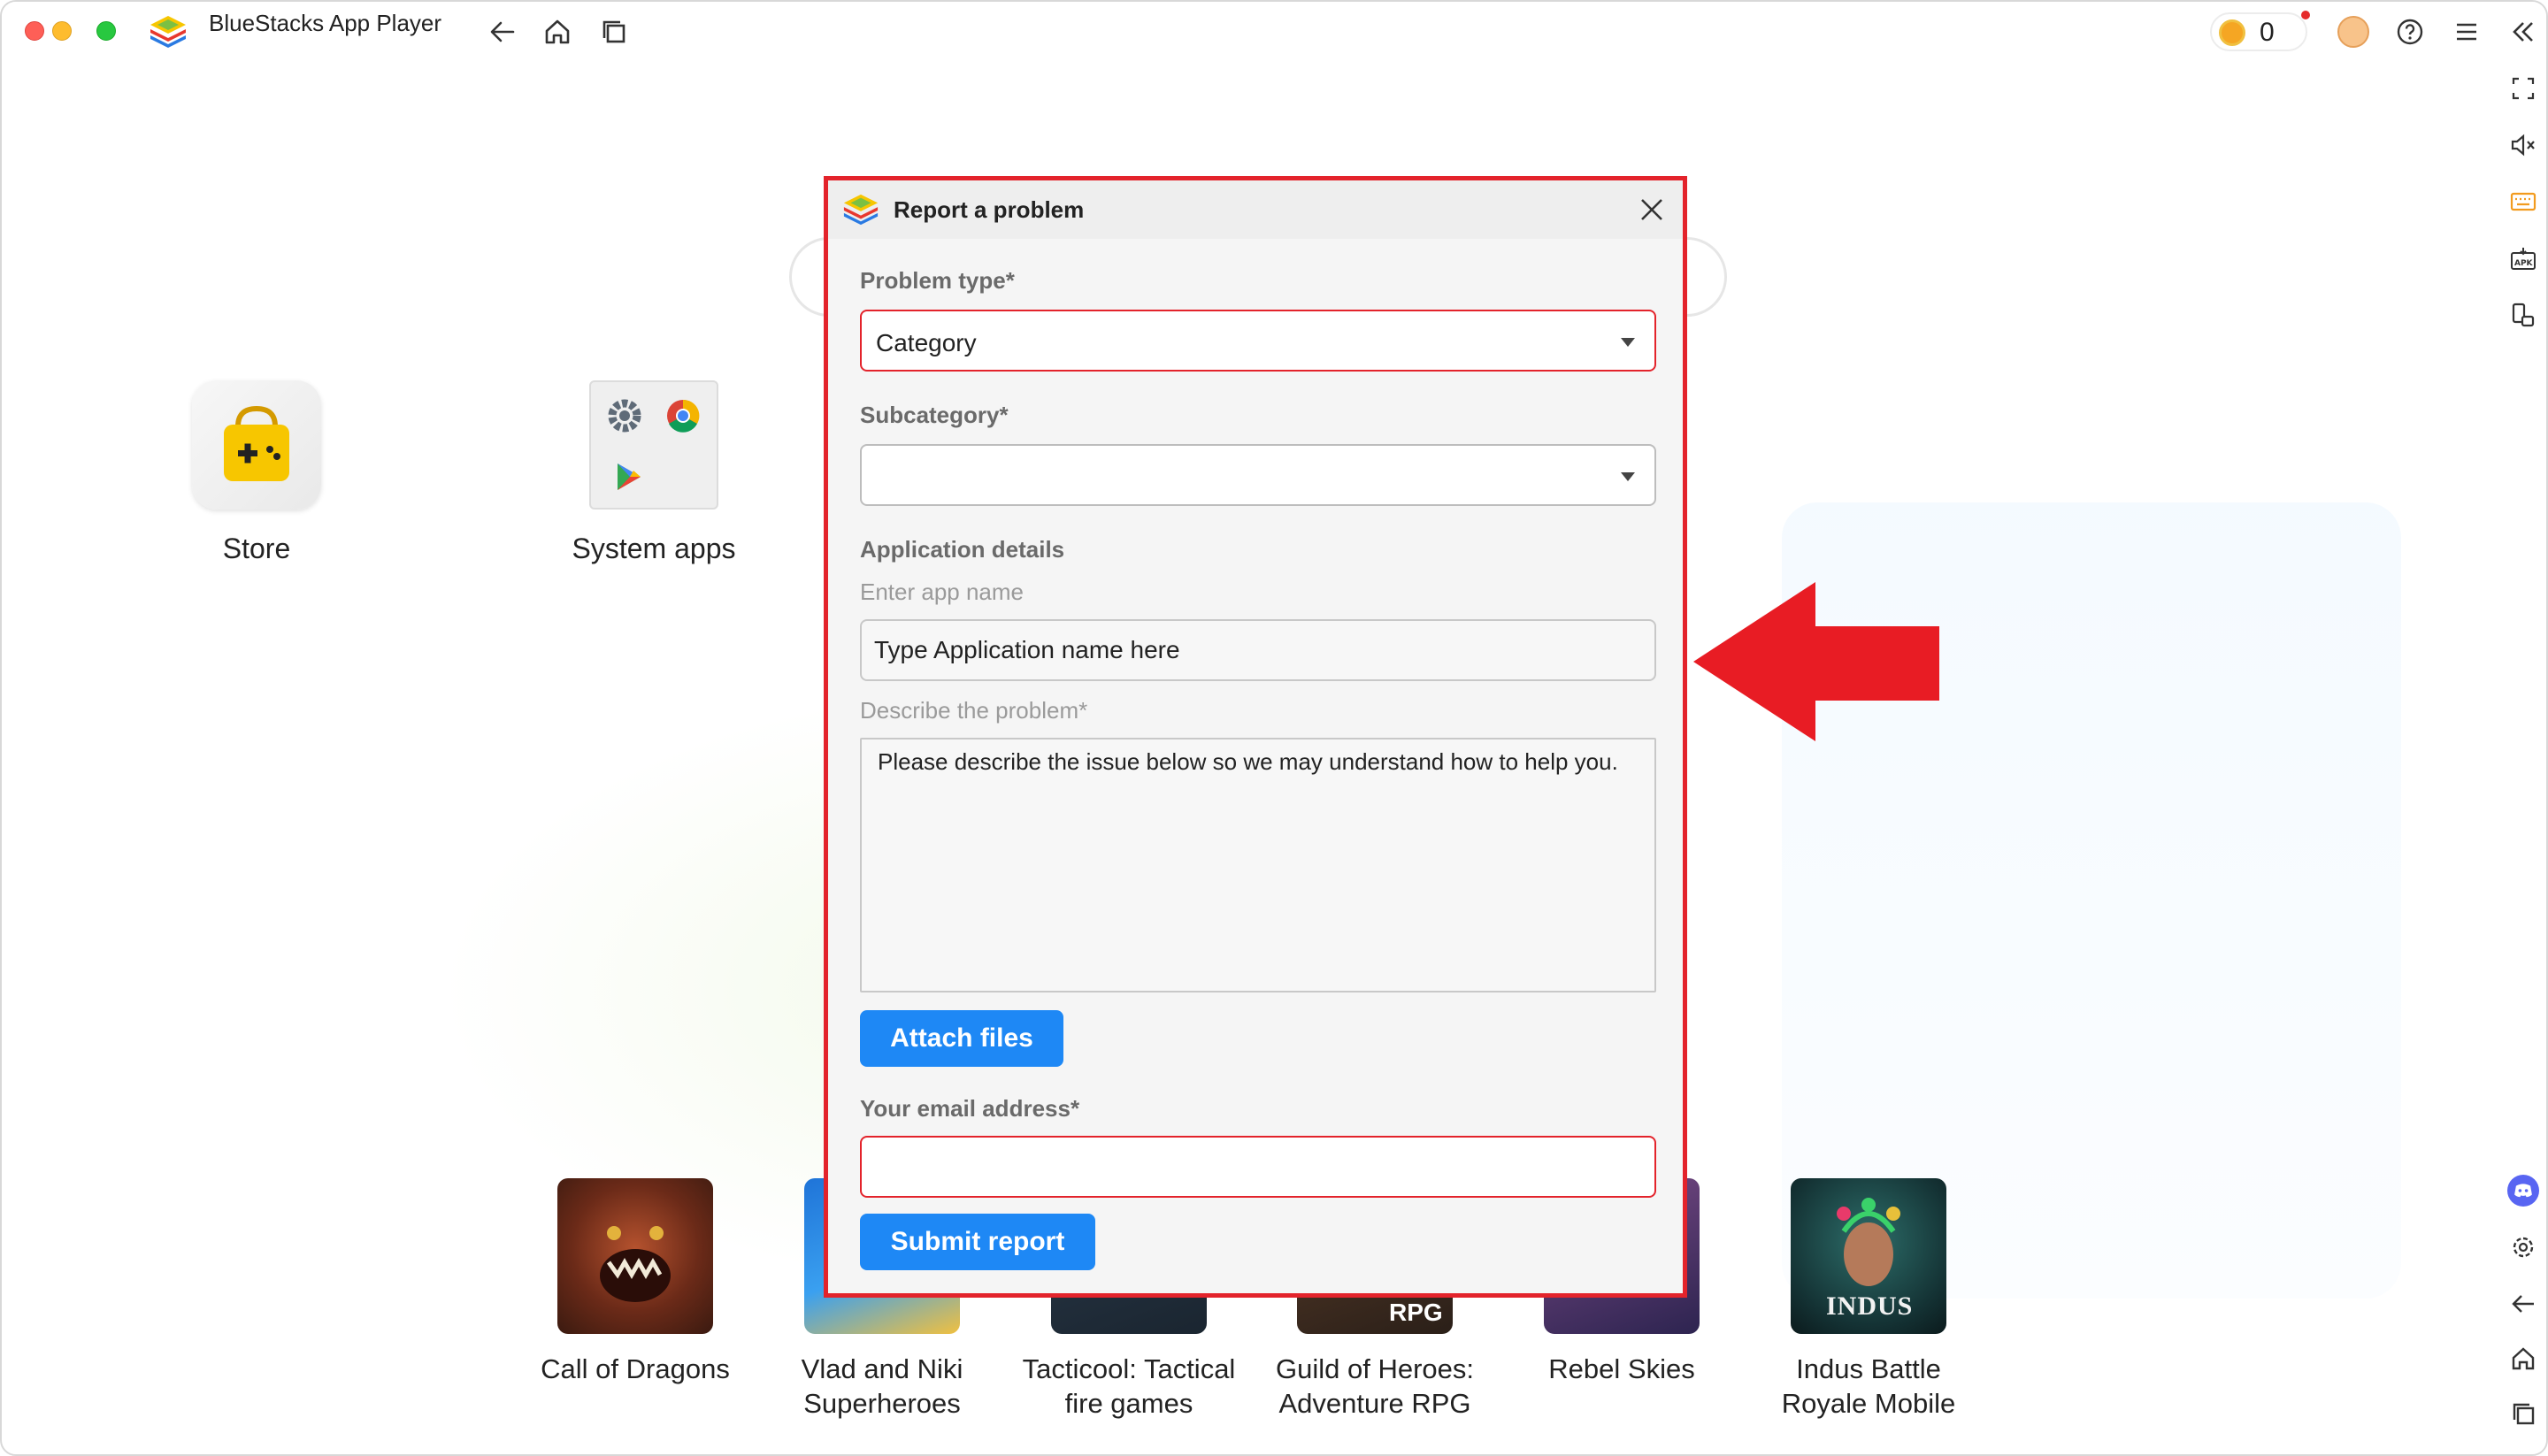 This screenshot has width=2548, height=1456. I want to click on app-name-label: Enter app name, so click(943, 592).